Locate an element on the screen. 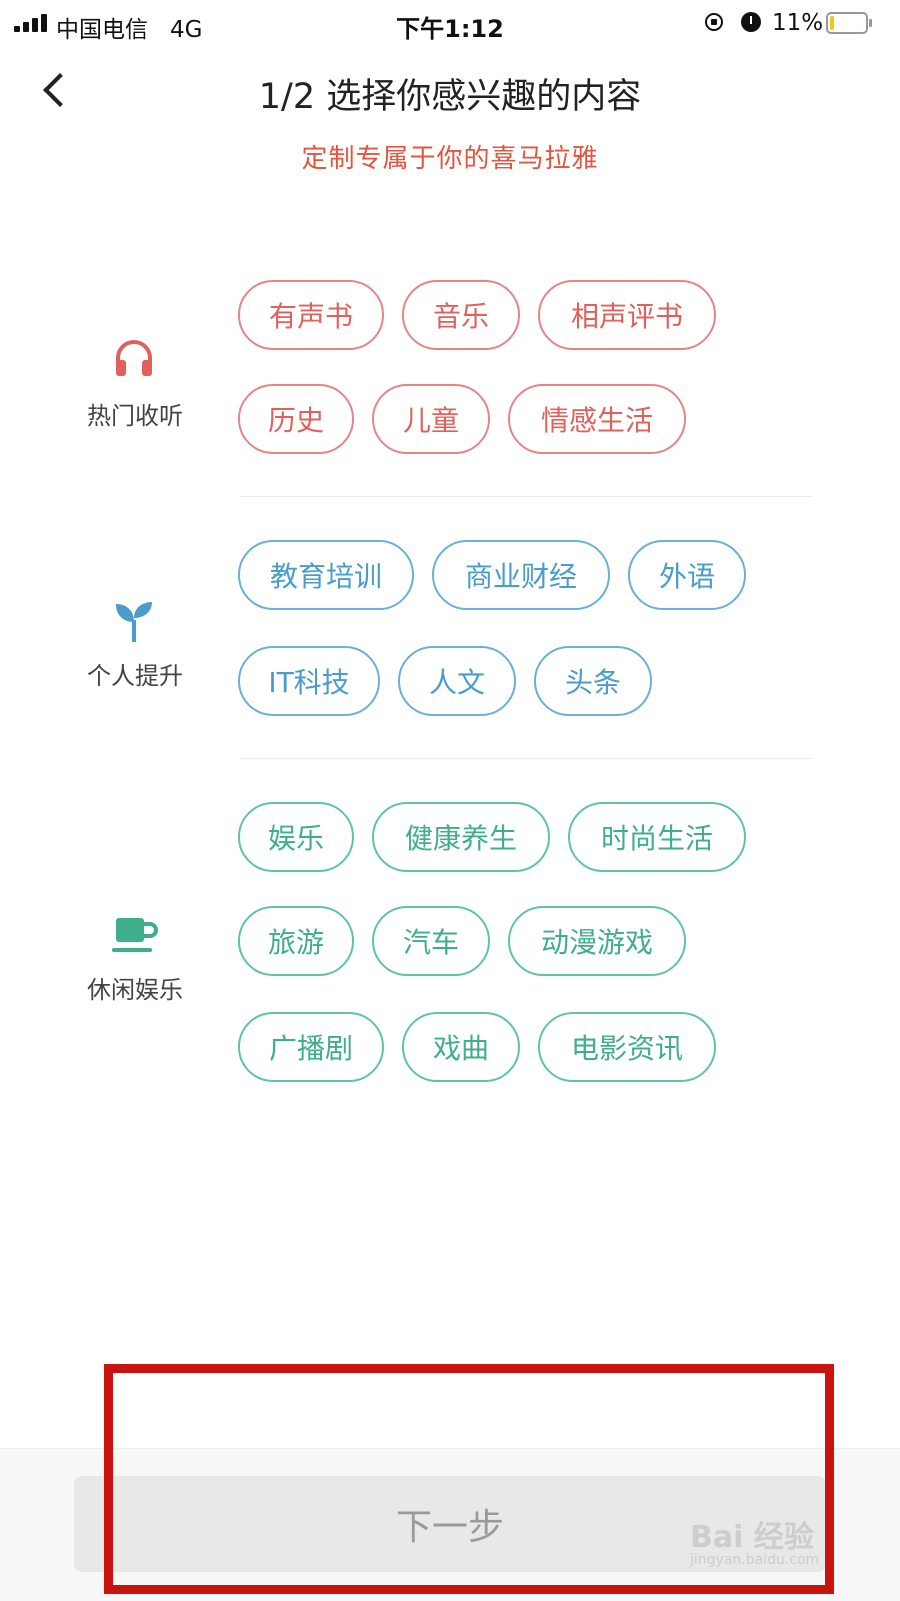 This screenshot has width=900, height=1601. battery-percent: 11% is located at coordinates (798, 23).